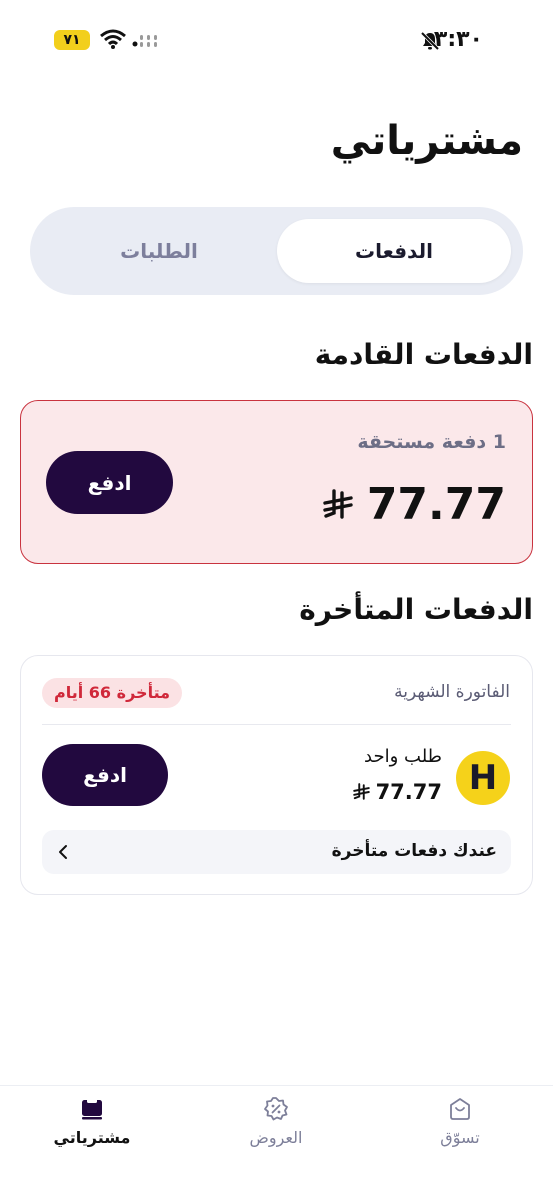  What do you see at coordinates (276, 852) in the screenshot?
I see `overdue-payments-link: عندك دفعات متأخرة` at bounding box center [276, 852].